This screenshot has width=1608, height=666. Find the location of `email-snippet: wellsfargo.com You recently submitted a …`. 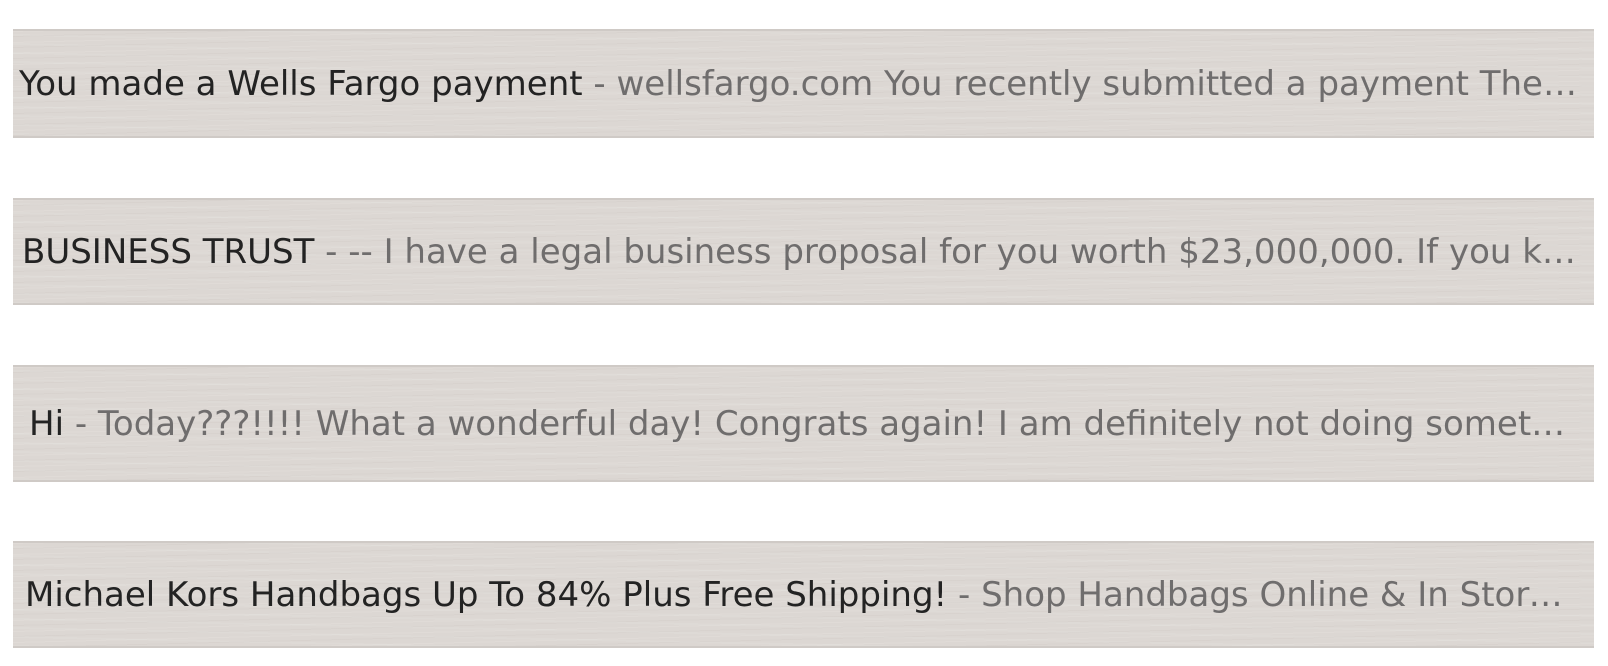

email-snippet: wellsfargo.com You recently submitted a … is located at coordinates (1098, 83).